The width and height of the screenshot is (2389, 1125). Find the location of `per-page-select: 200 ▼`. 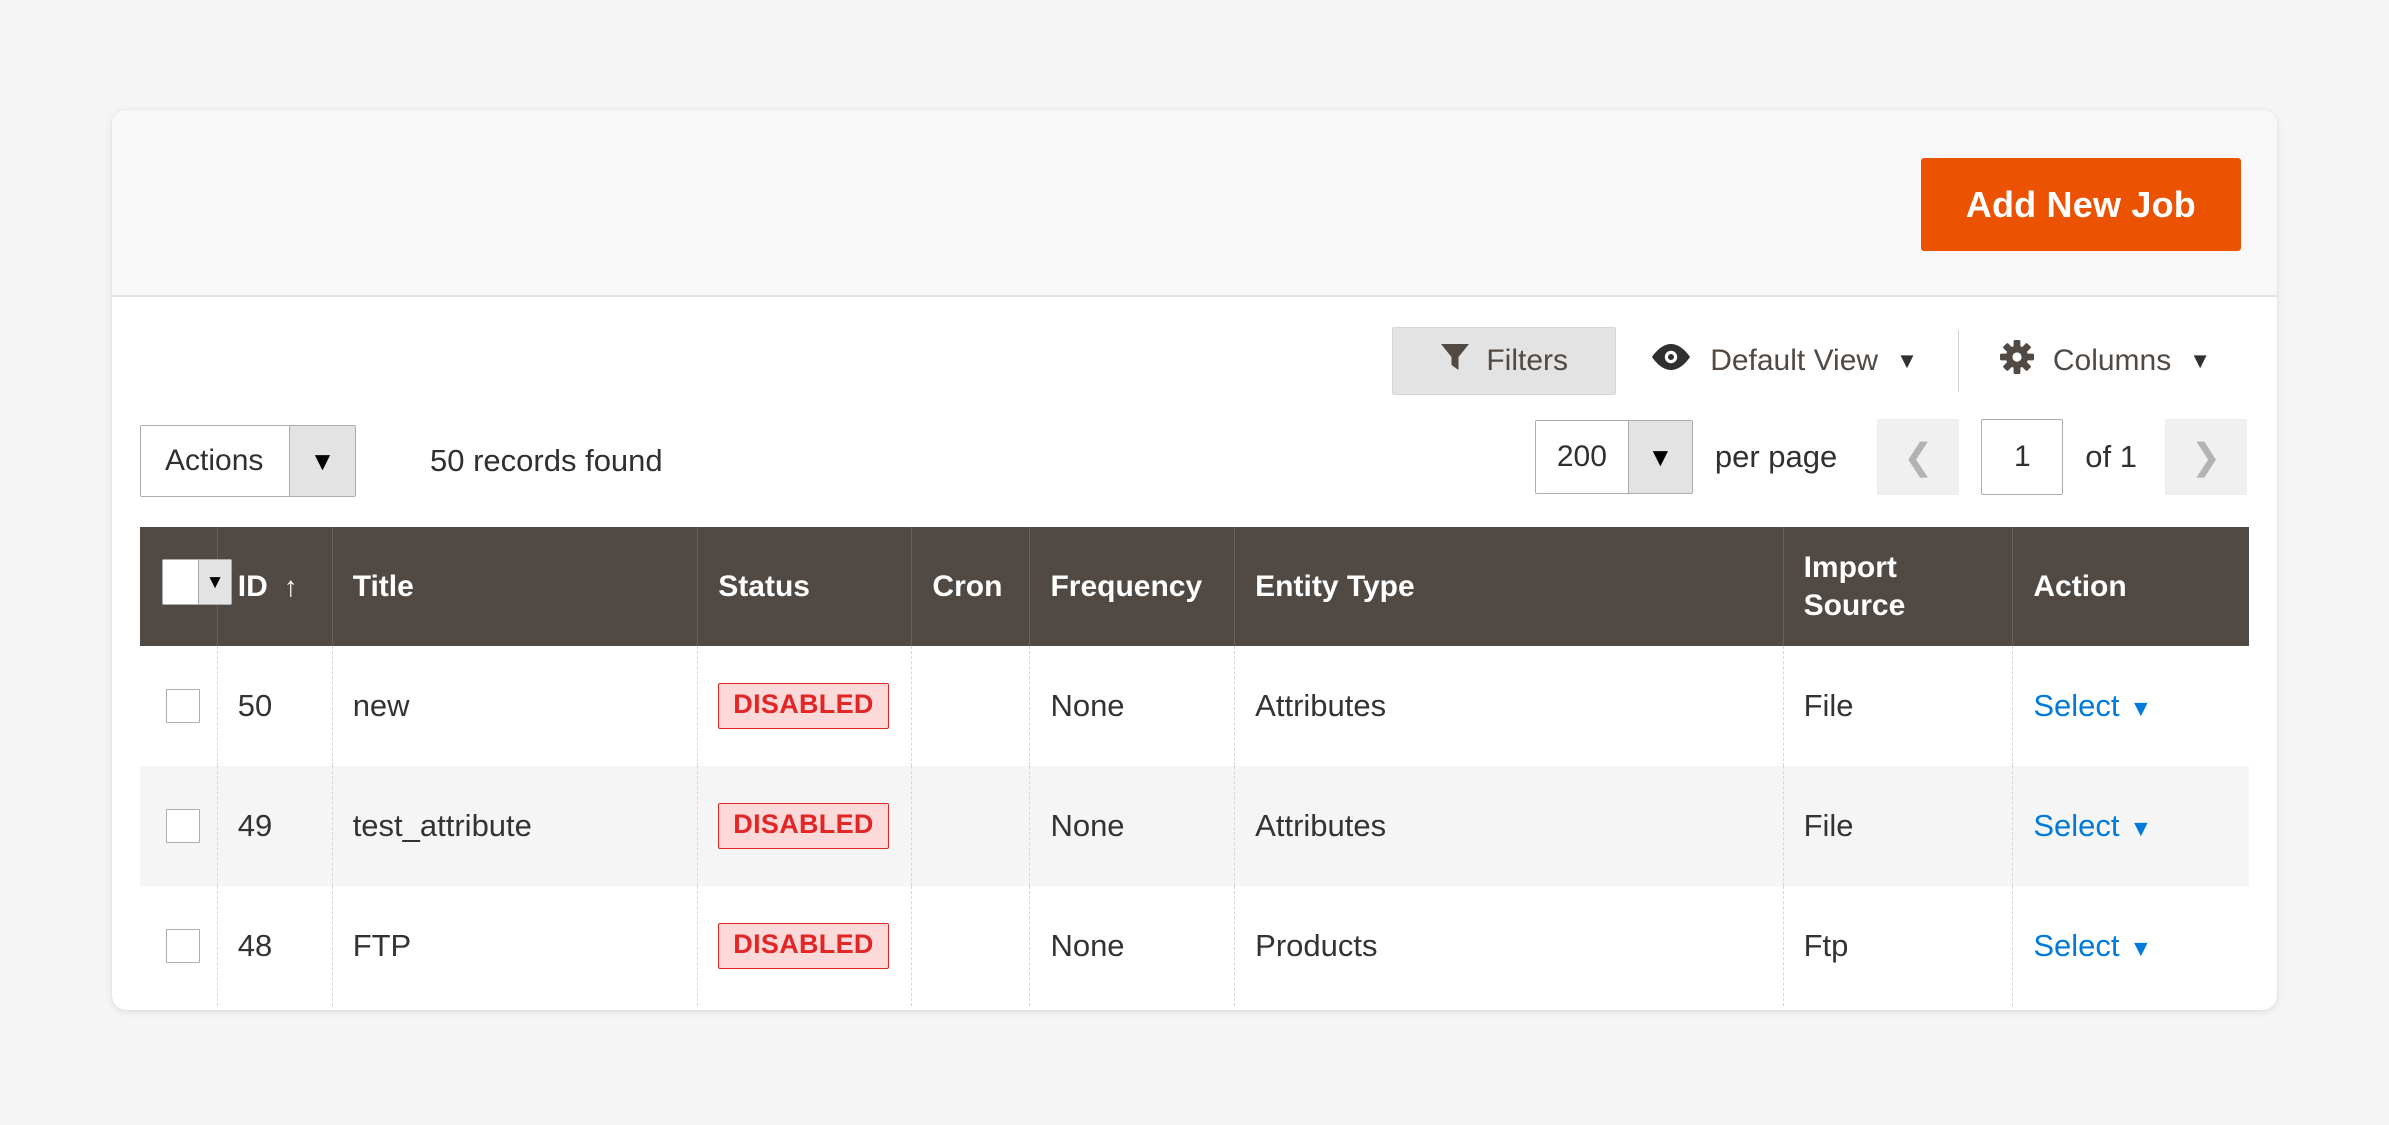

per-page-select: 200 ▼ is located at coordinates (1613, 457).